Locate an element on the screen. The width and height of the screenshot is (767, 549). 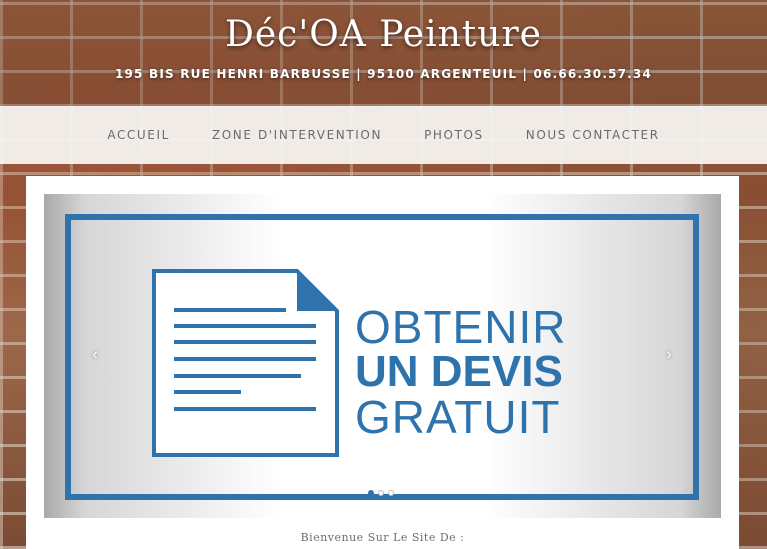
welcome-text: Bienvenue Sur Le Site De : is located at coordinates (382, 537).